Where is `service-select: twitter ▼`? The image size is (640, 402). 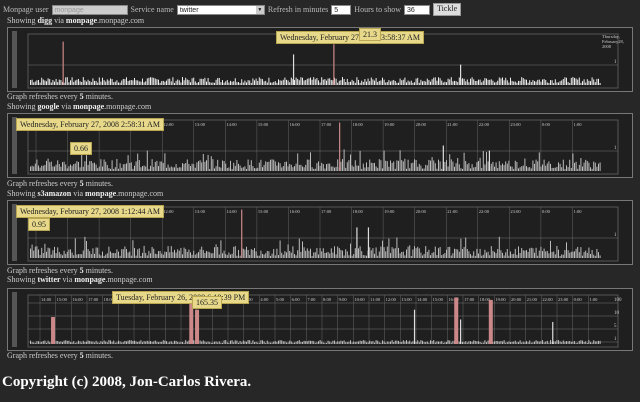
service-select: twitter ▼ is located at coordinates (220, 9).